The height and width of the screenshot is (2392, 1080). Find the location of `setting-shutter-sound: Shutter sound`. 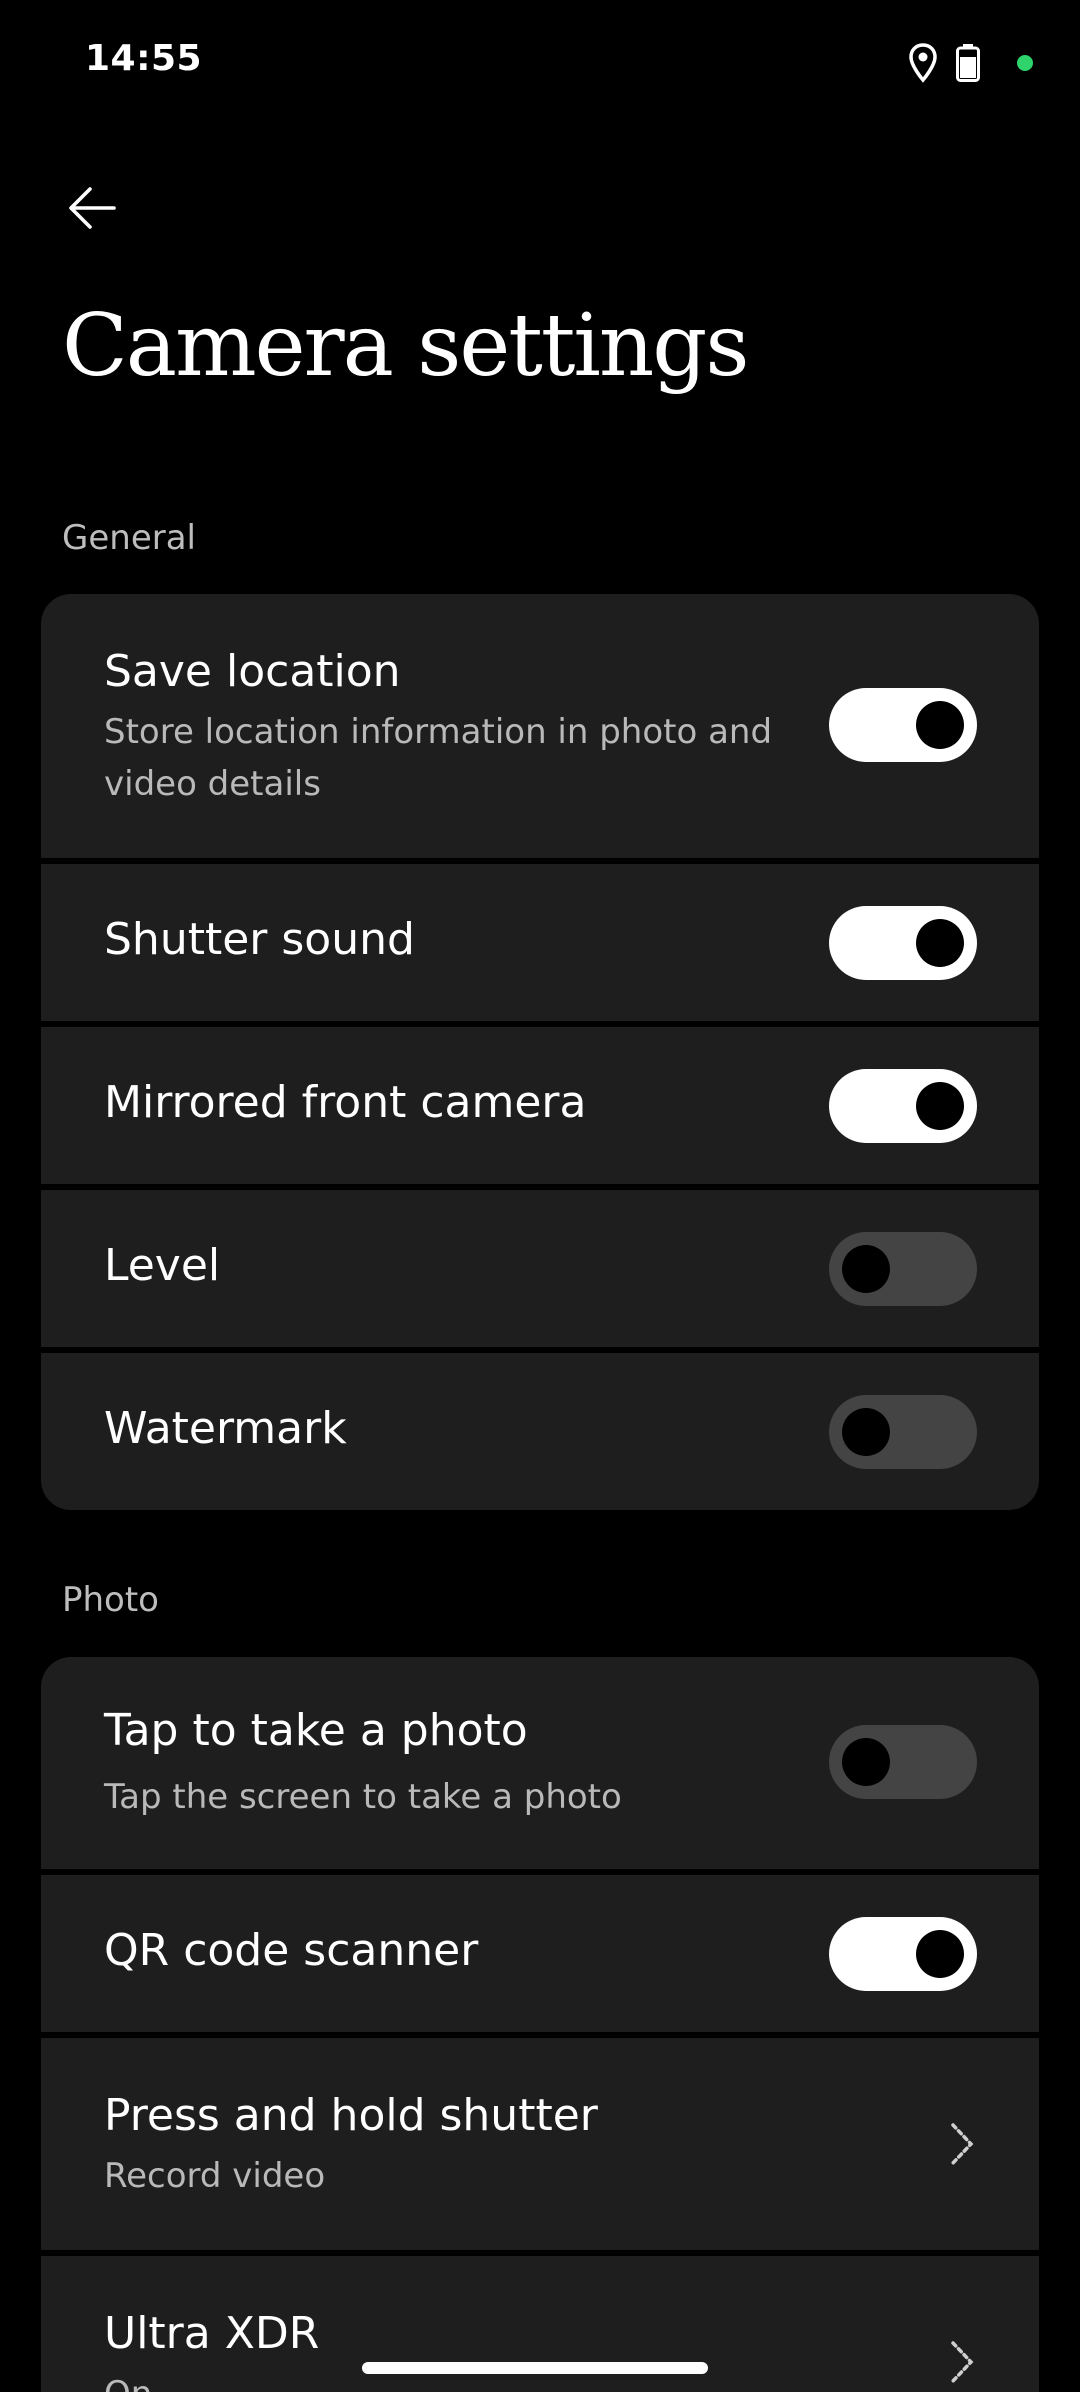

setting-shutter-sound: Shutter sound is located at coordinates (540, 942).